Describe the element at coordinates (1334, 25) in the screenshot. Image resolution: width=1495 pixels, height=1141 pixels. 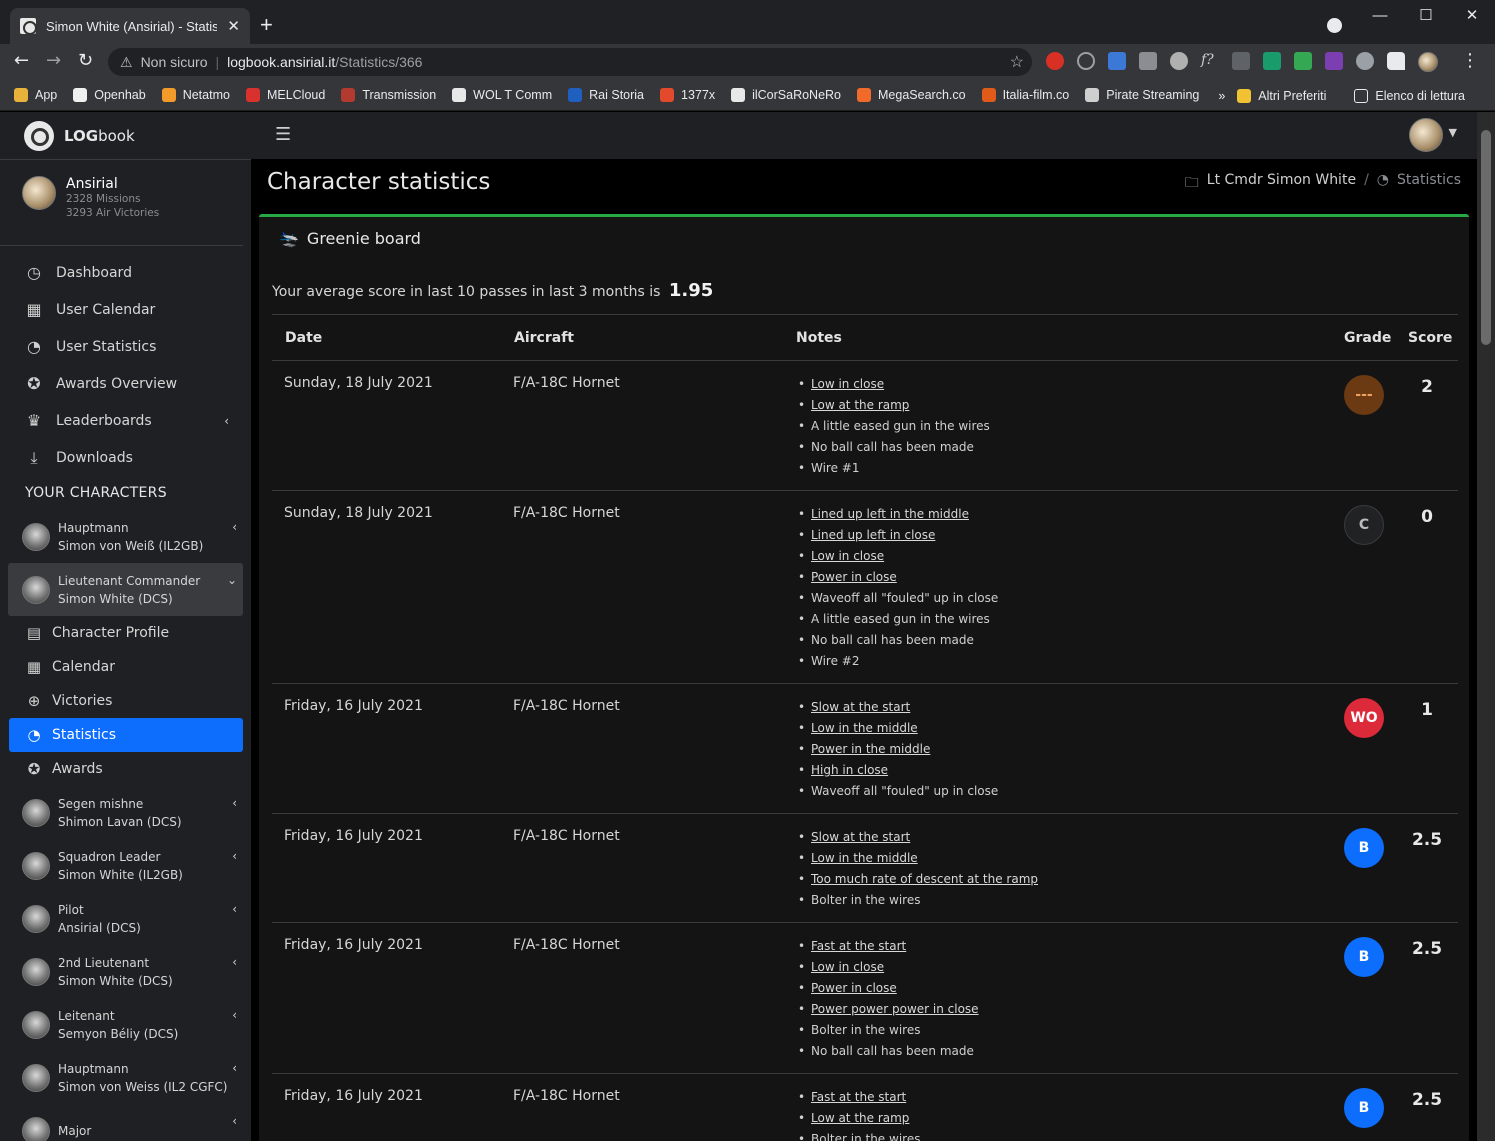
I see `chrome-profile-icon` at that location.